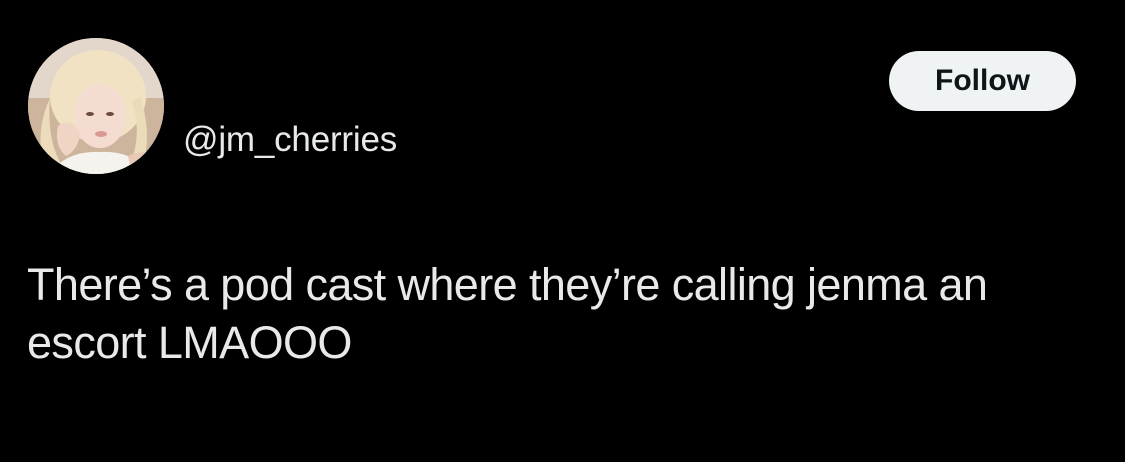  What do you see at coordinates (290, 140) in the screenshot?
I see `author-handle: @jm_cherries` at bounding box center [290, 140].